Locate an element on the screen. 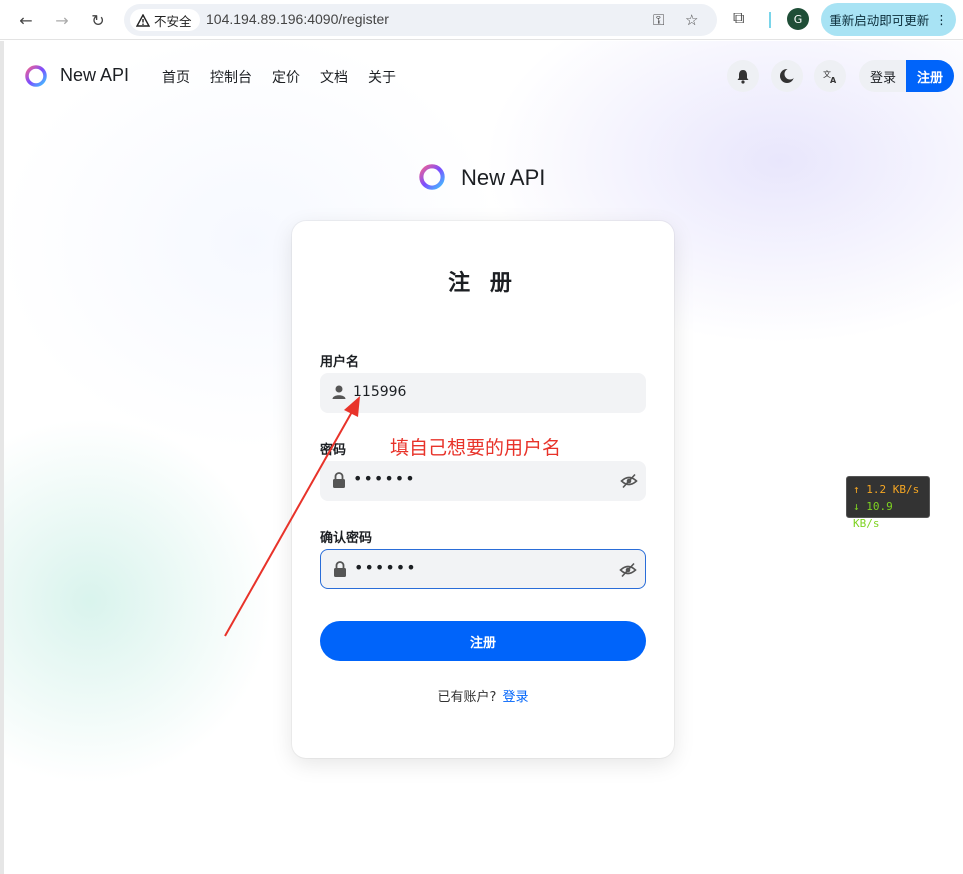 The height and width of the screenshot is (874, 963). moon-icon is located at coordinates (787, 76).